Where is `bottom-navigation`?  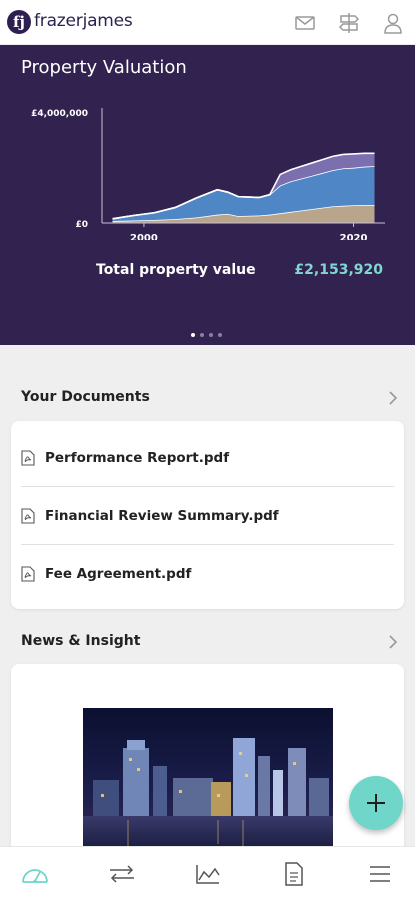 bottom-navigation is located at coordinates (207, 873).